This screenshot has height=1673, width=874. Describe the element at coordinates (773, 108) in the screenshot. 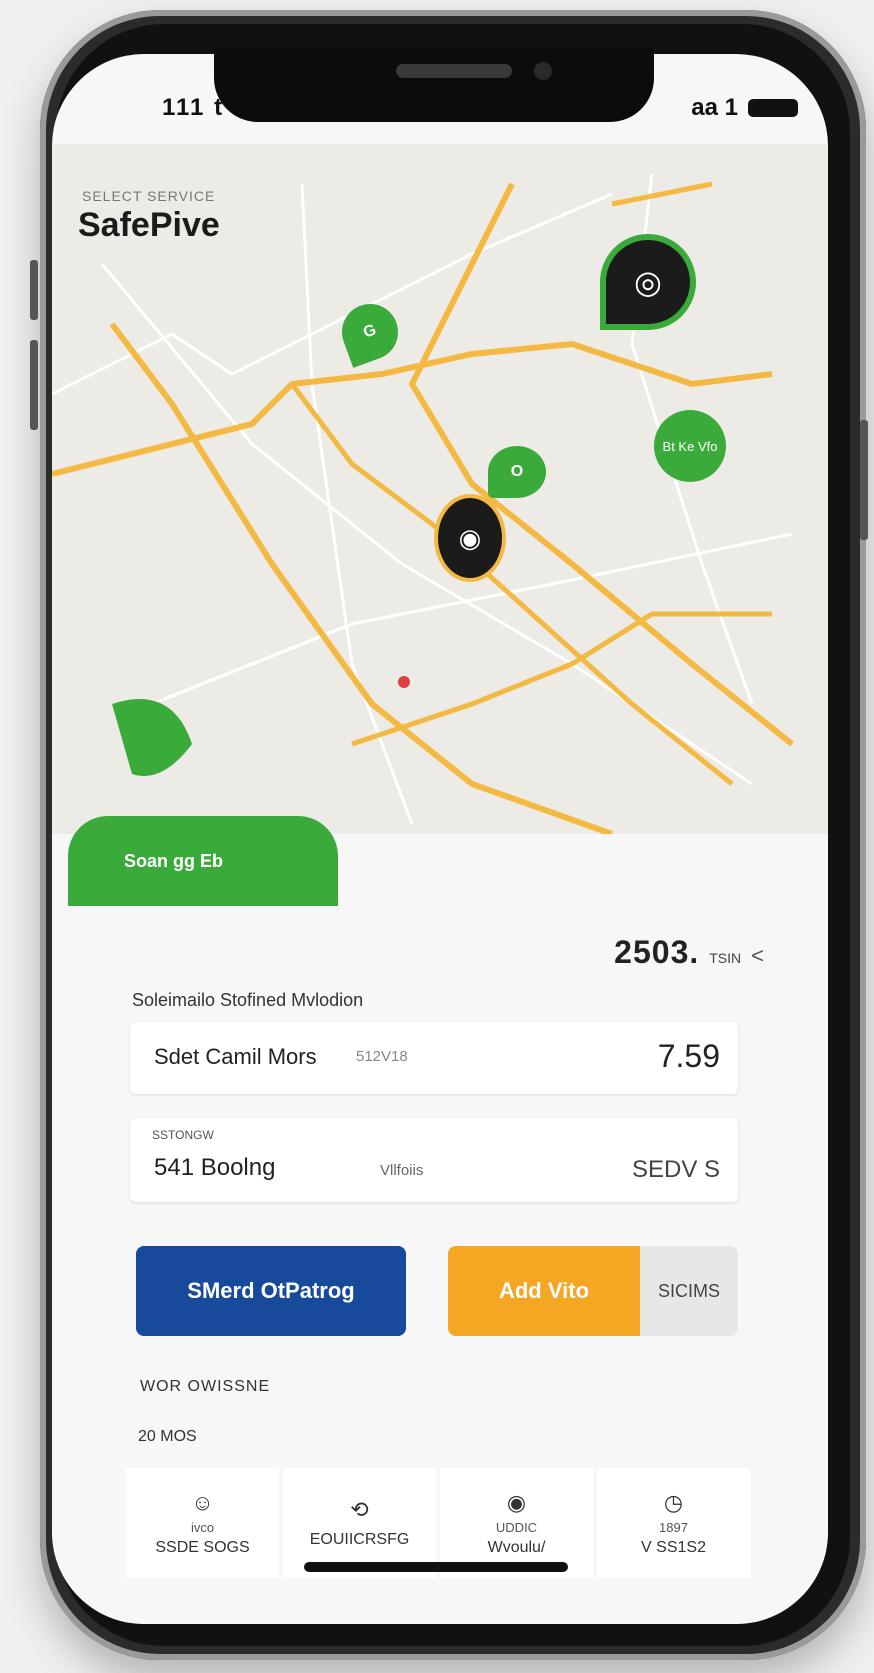

I see `battery-icon` at that location.